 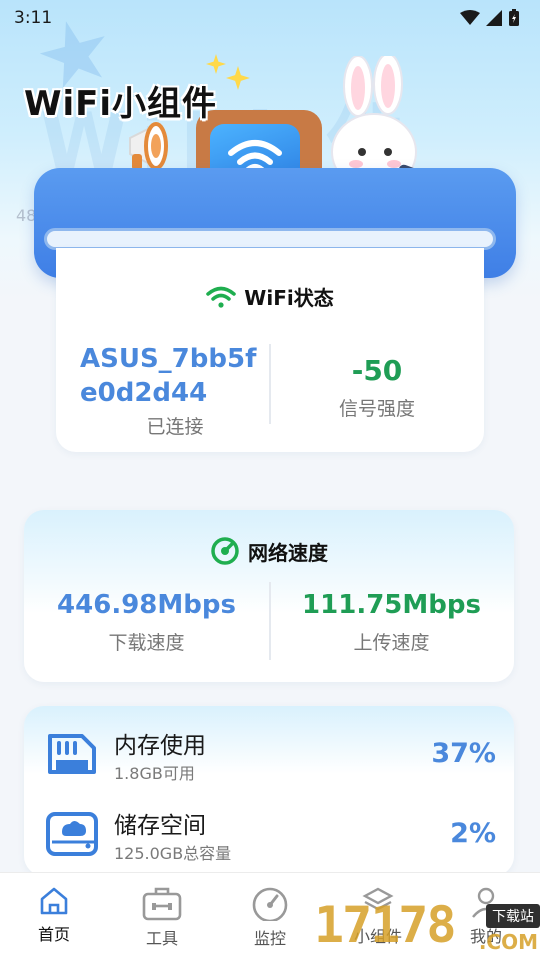 What do you see at coordinates (148, 146) in the screenshot?
I see `megaphone-icon` at bounding box center [148, 146].